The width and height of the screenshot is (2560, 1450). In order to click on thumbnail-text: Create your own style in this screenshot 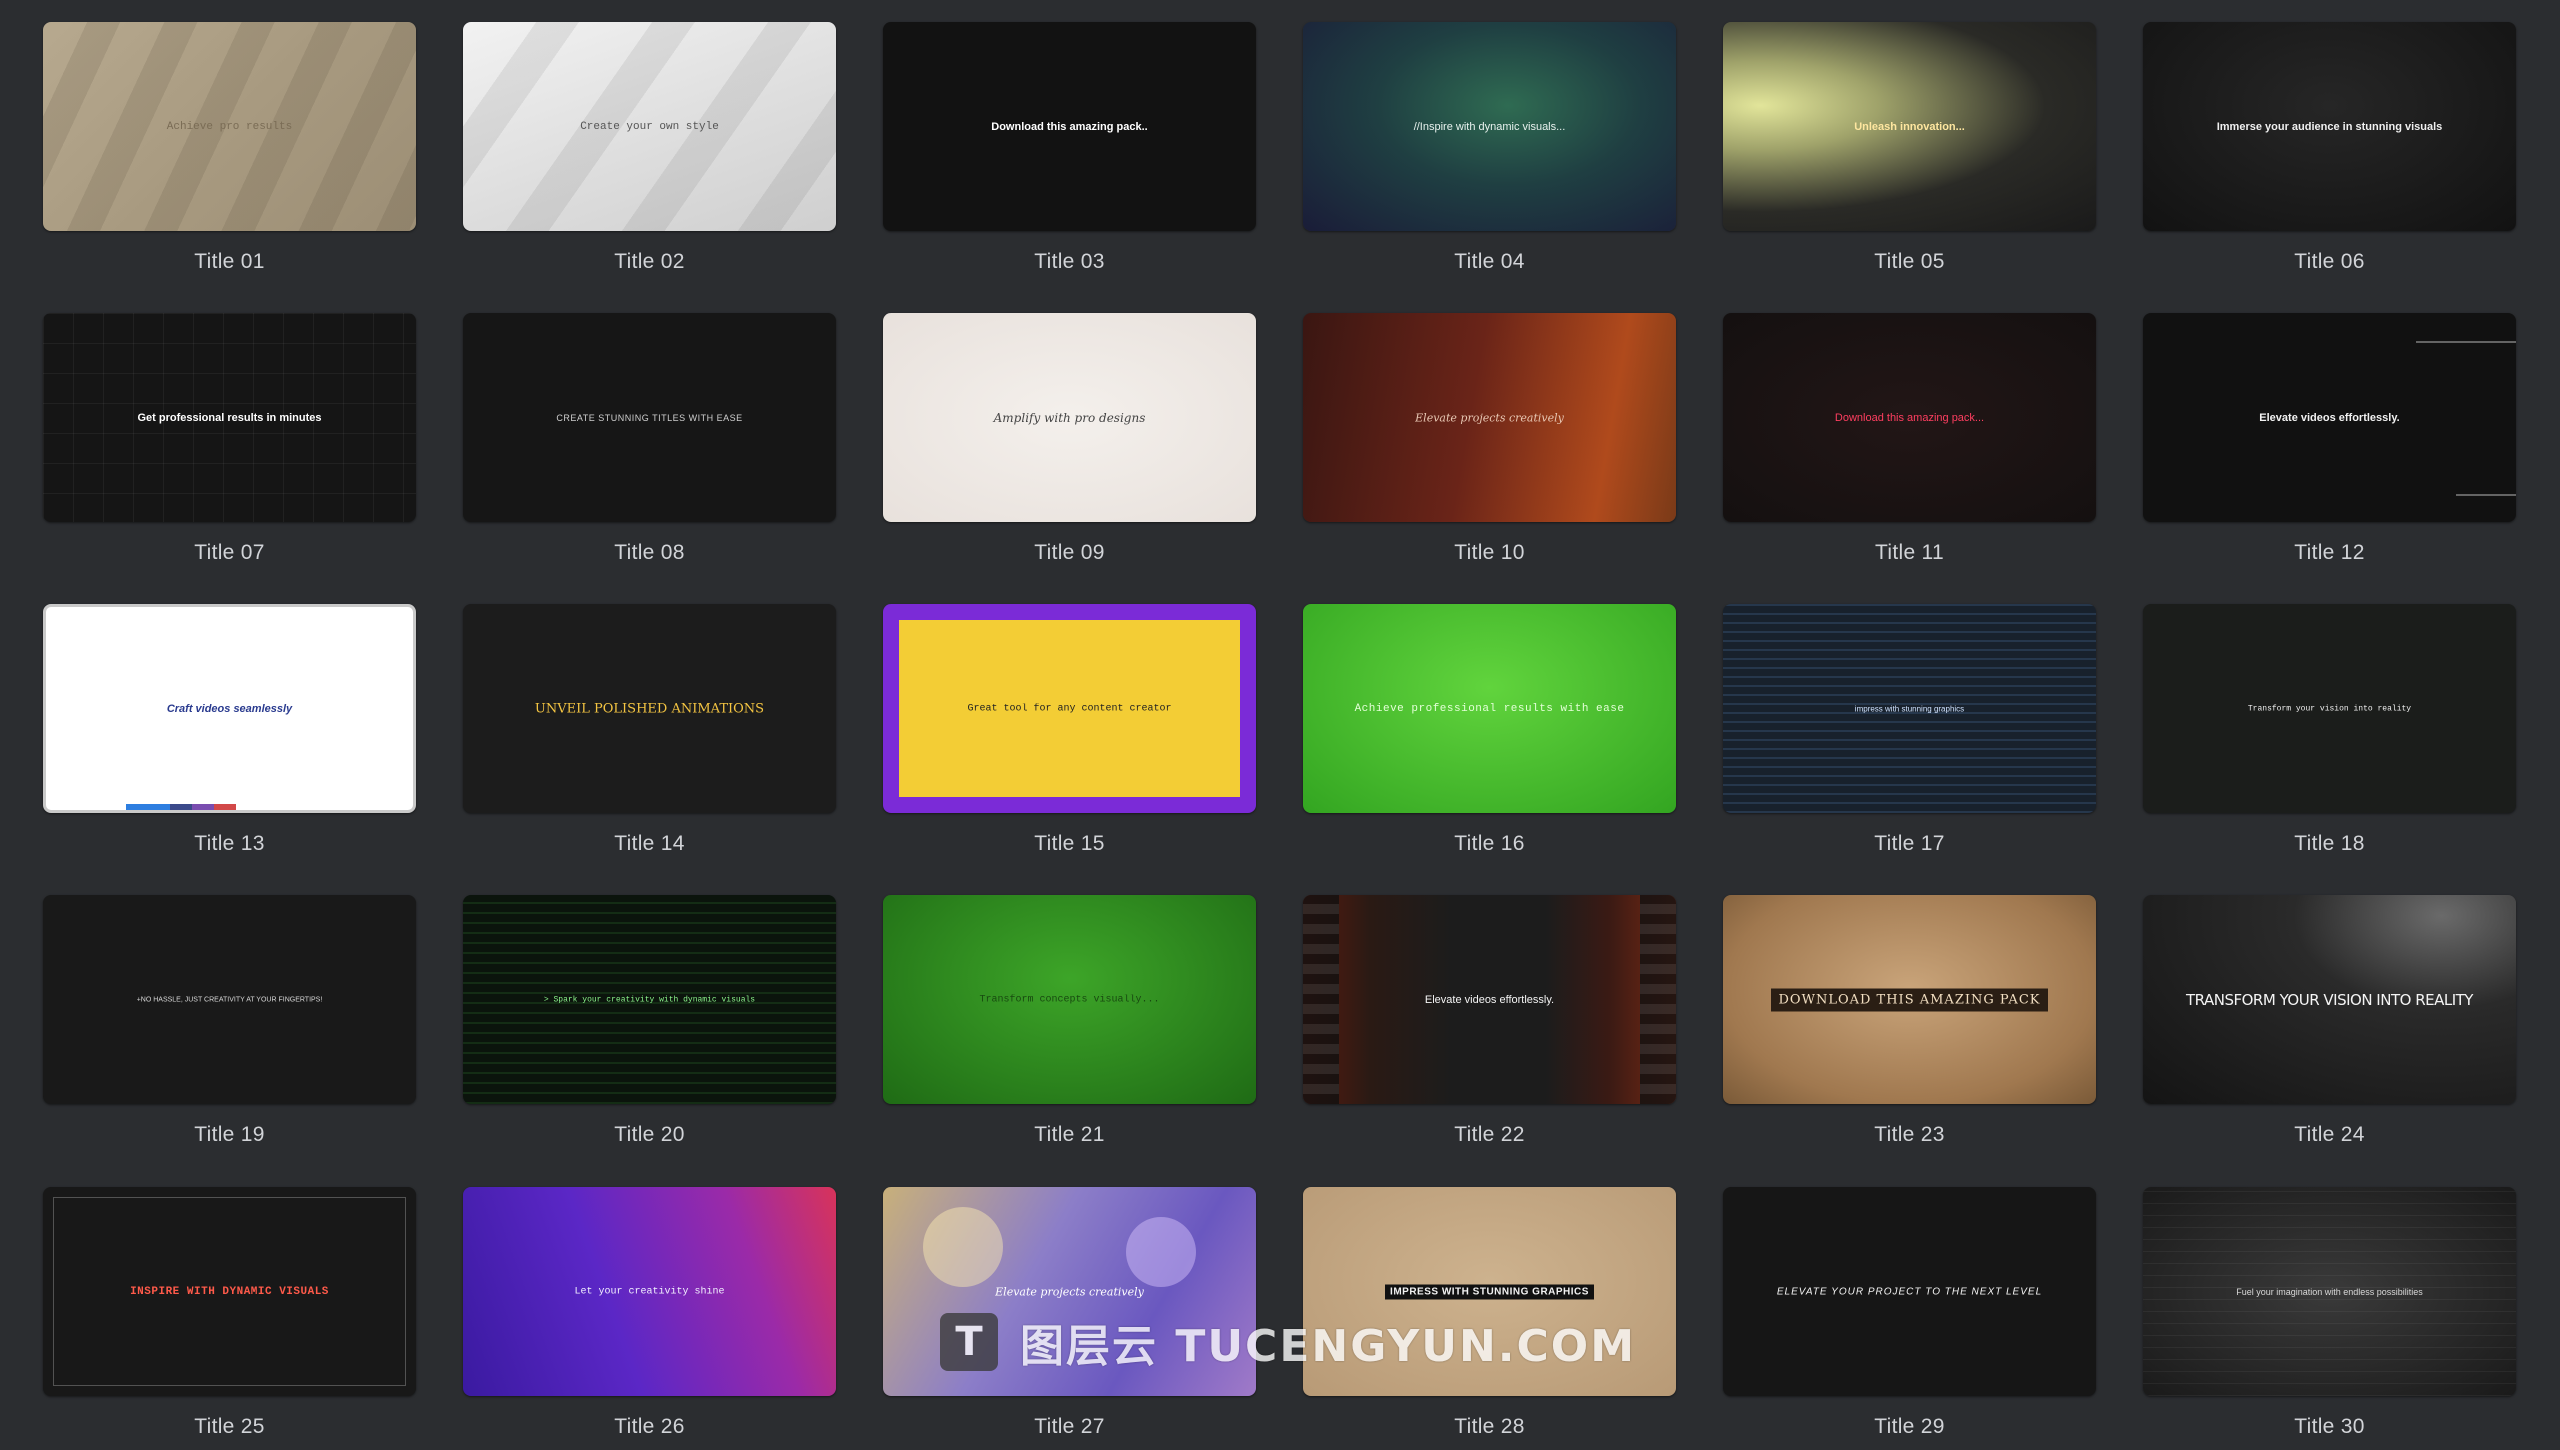, I will do `click(649, 126)`.